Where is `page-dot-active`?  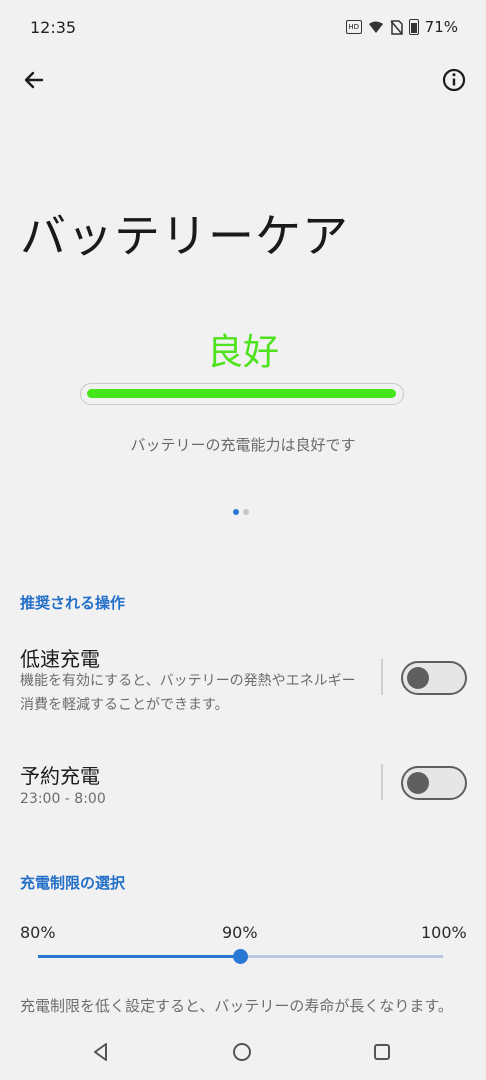
page-dot-active is located at coordinates (236, 512).